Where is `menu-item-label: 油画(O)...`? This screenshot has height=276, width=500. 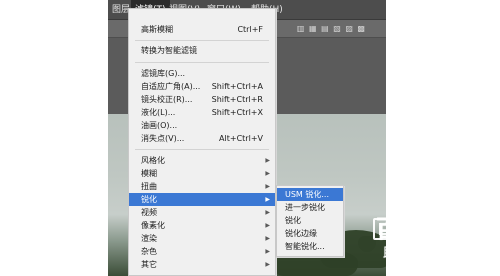
menu-item-label: 油画(O)... is located at coordinates (159, 125).